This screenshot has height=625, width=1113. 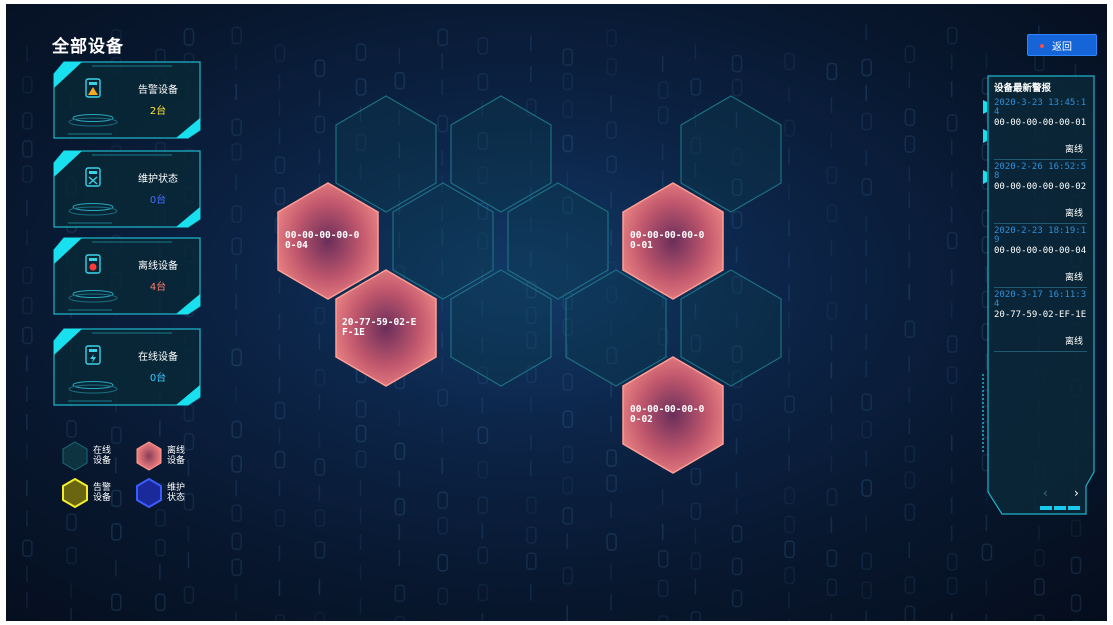 What do you see at coordinates (667, 240) in the screenshot?
I see `hex-device-id: 00-00-00-00-00-01` at bounding box center [667, 240].